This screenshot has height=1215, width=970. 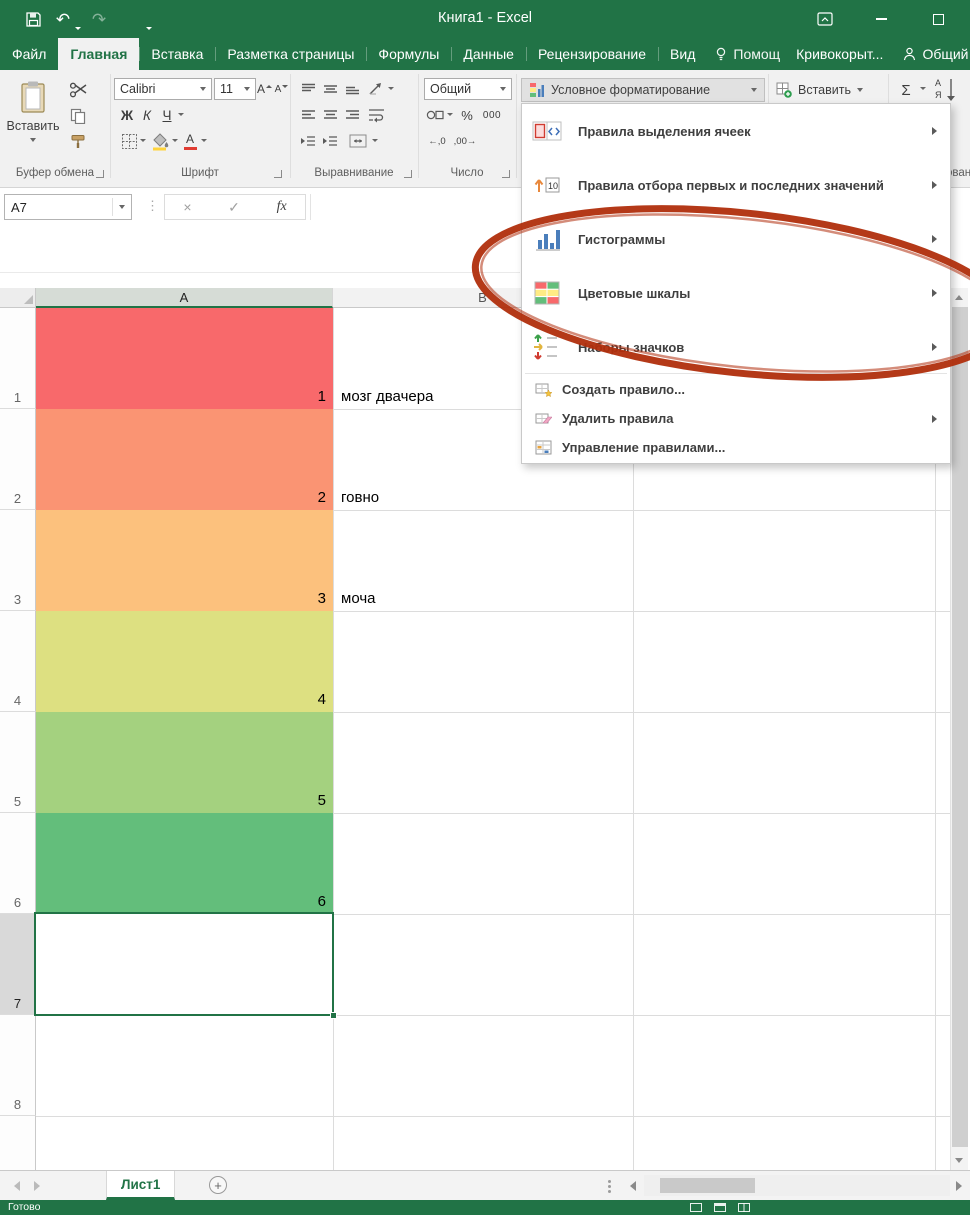 What do you see at coordinates (881, 19) in the screenshot?
I see `minimize-button` at bounding box center [881, 19].